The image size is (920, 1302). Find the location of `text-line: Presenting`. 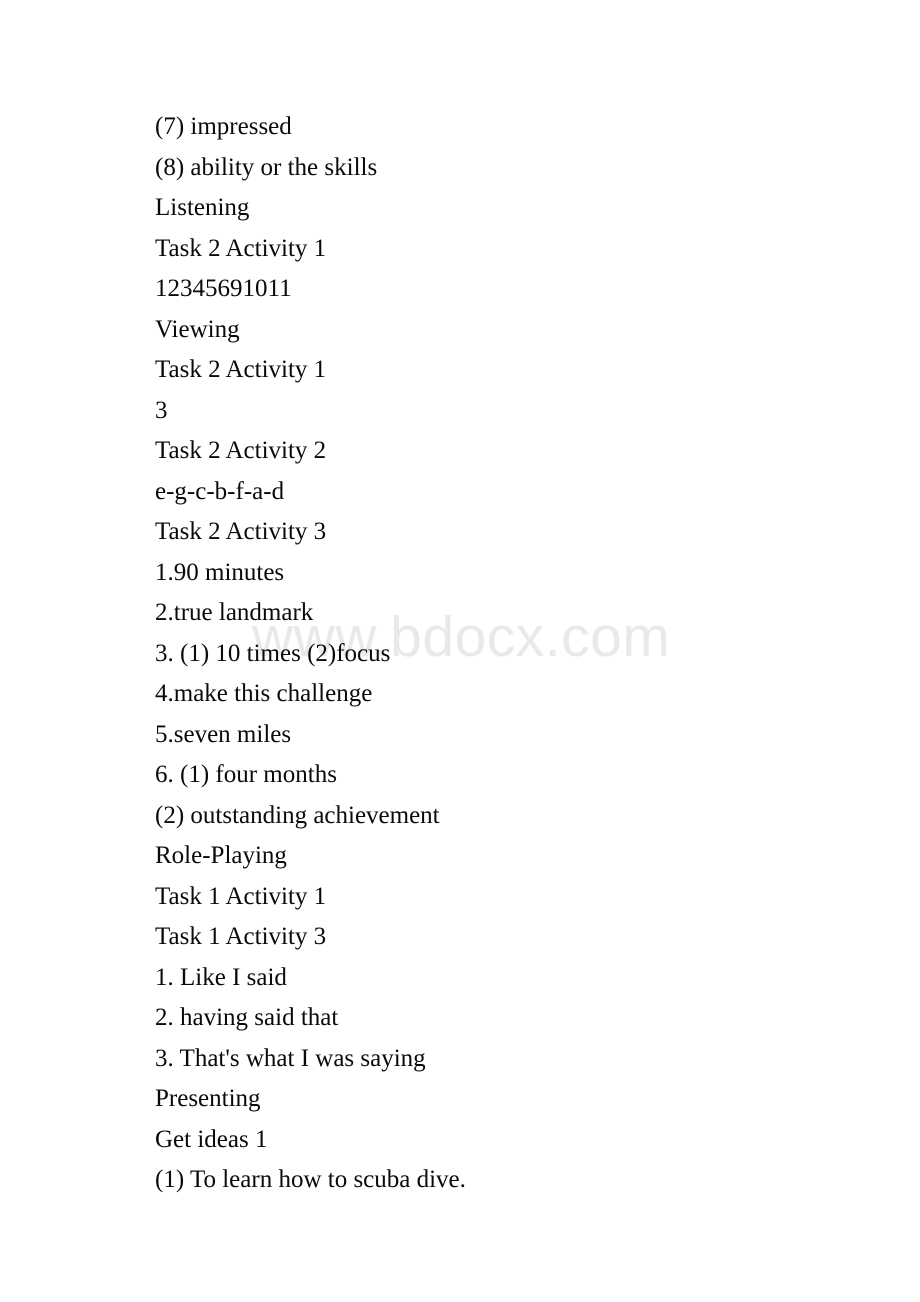

text-line: Presenting is located at coordinates (208, 1098).